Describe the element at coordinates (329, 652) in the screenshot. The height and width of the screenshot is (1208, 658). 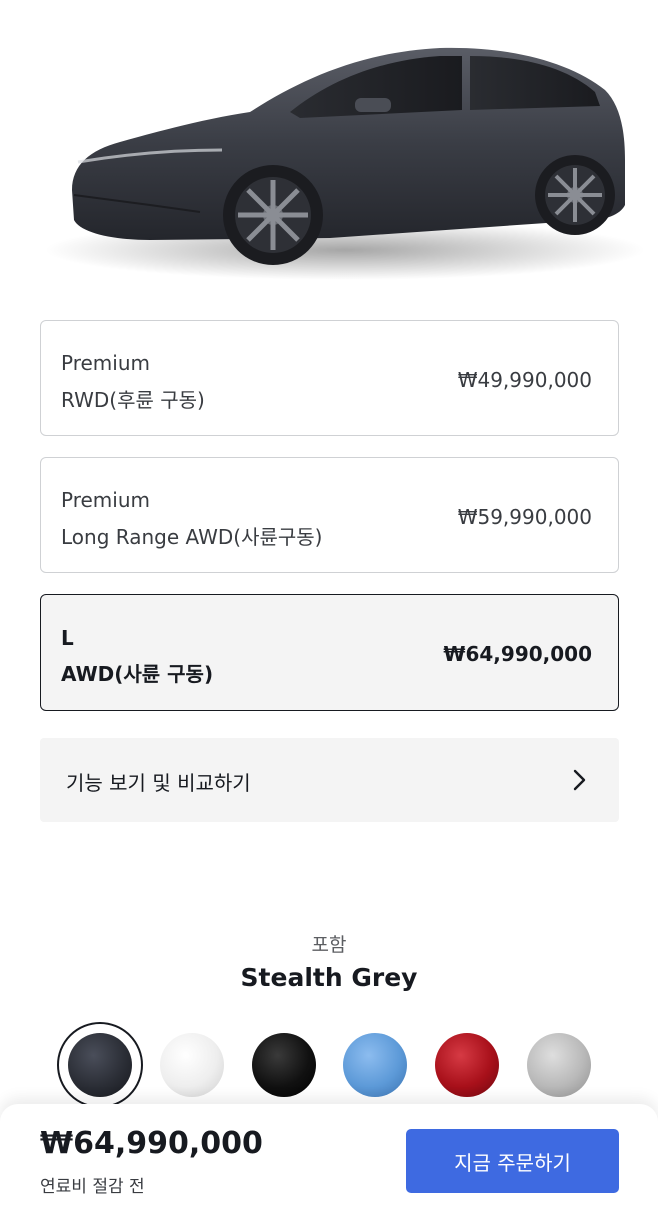
I see `trim-option-l-awd: L AWD(사륜 구동) ₩64,990,000` at that location.